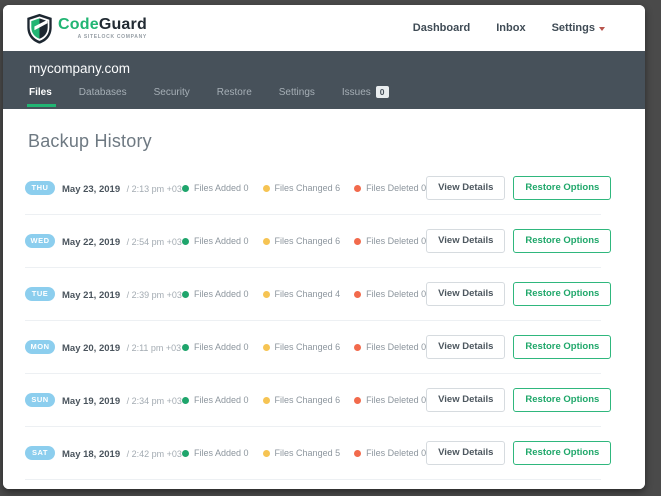  What do you see at coordinates (307, 453) in the screenshot?
I see `stat-label: Files Changed 5` at bounding box center [307, 453].